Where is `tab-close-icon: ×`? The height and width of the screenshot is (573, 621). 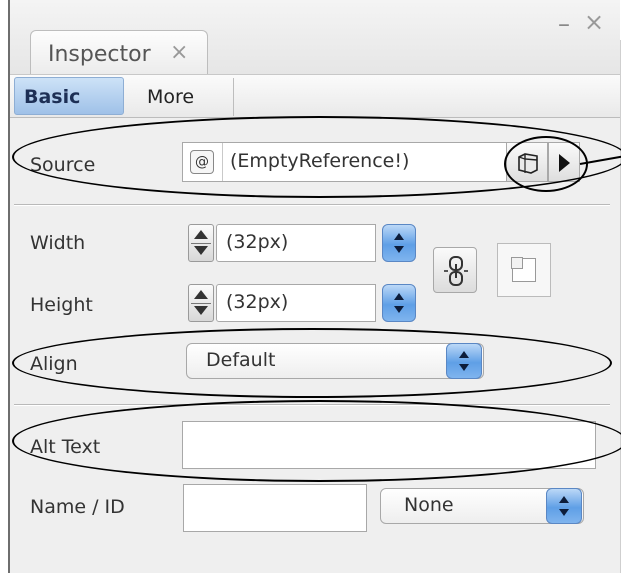 tab-close-icon: × is located at coordinates (179, 52).